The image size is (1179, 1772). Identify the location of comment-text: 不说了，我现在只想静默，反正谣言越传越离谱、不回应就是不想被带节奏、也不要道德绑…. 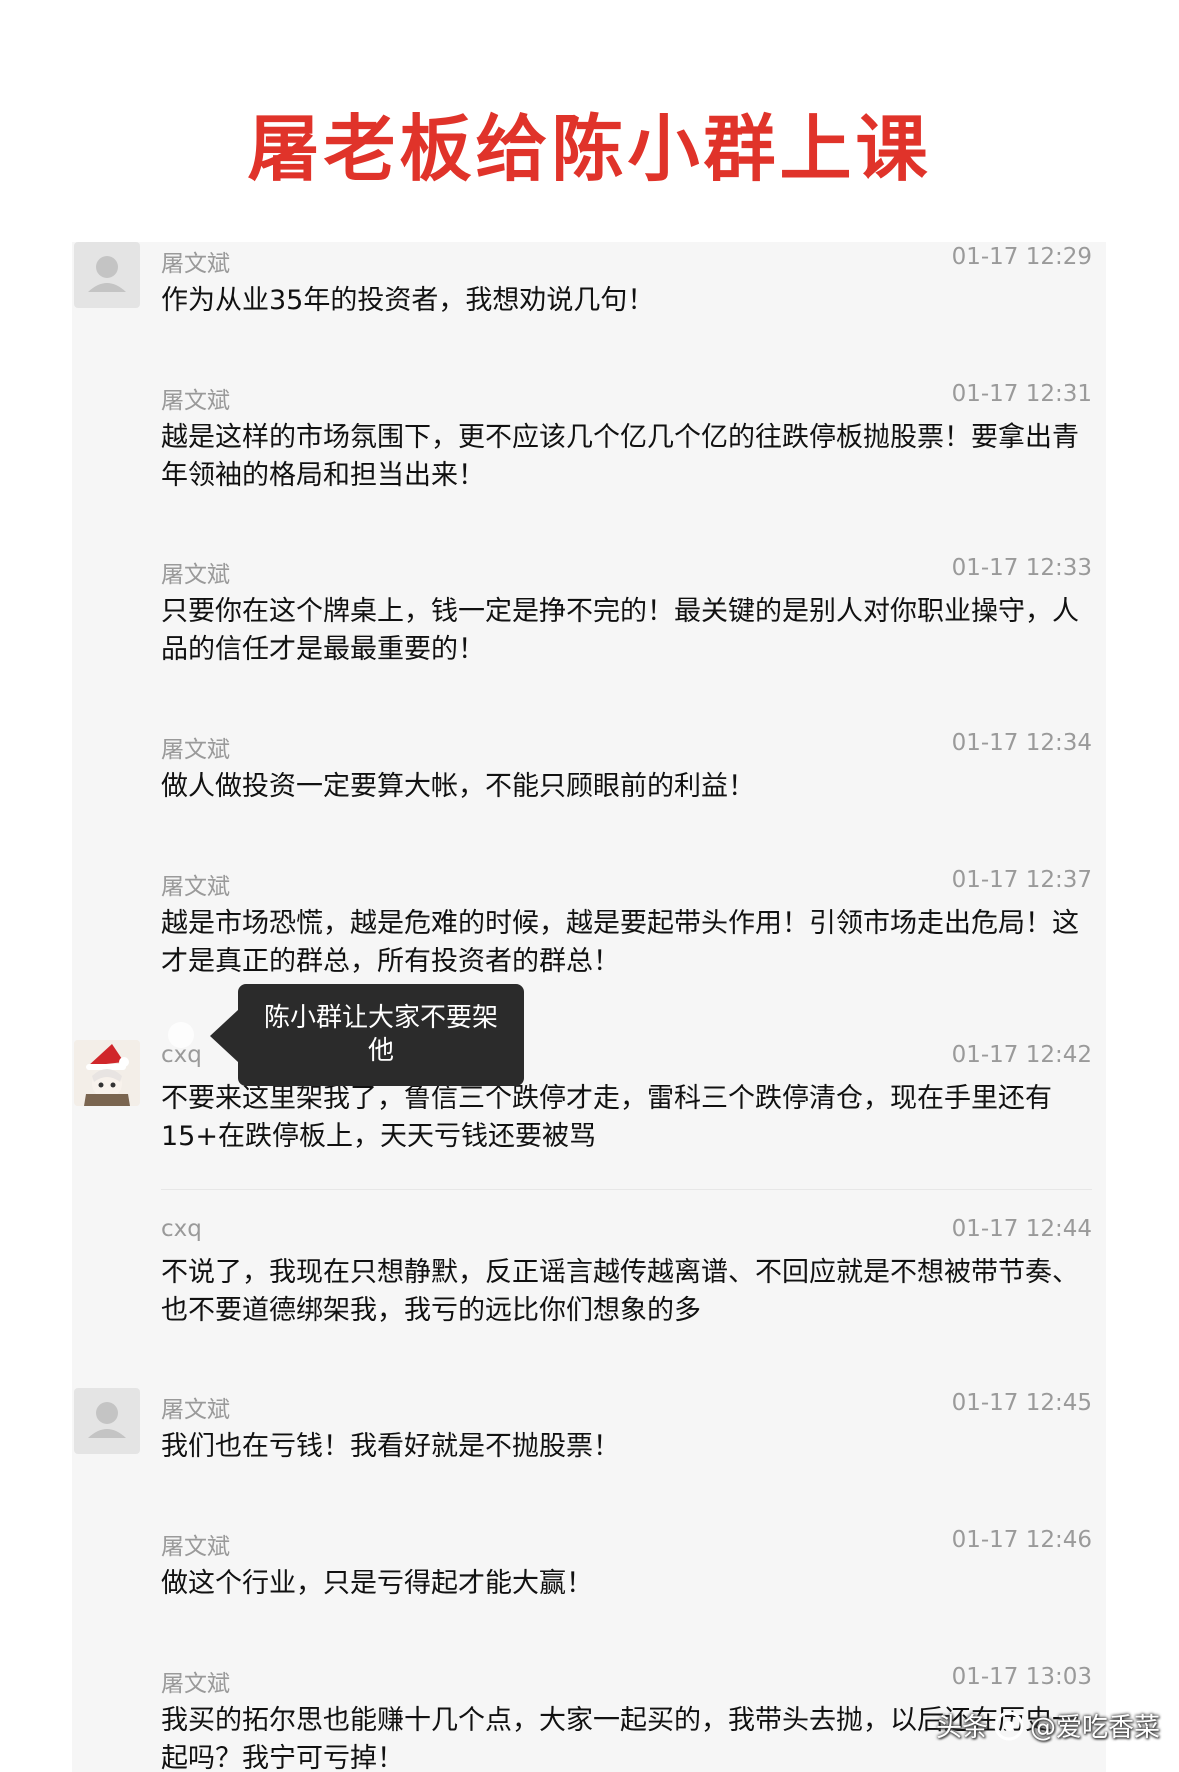
(620, 1291).